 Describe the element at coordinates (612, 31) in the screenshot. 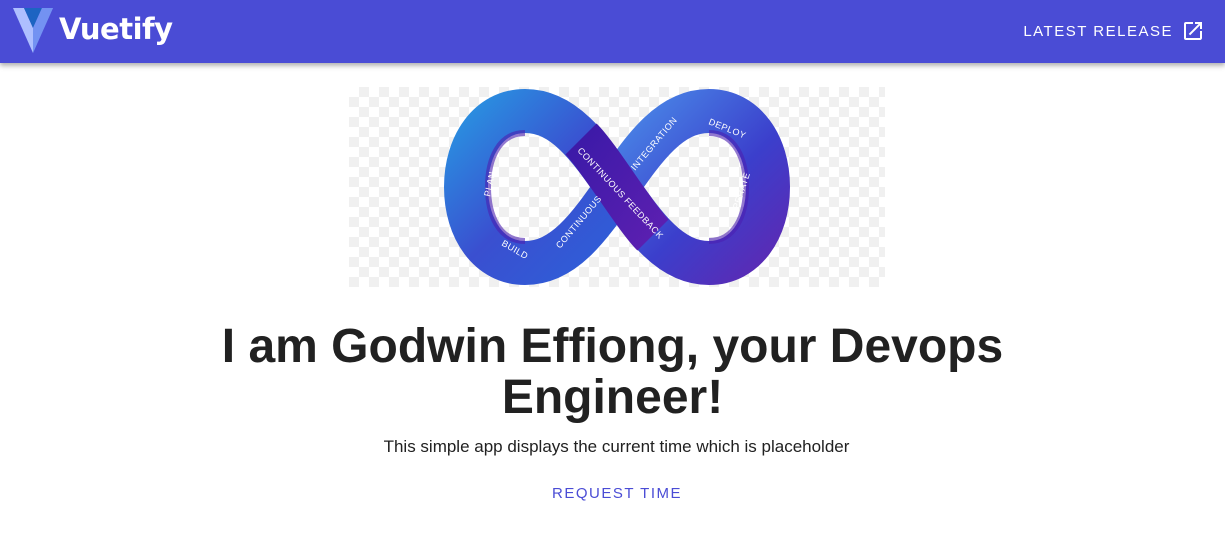

I see `app-bar: Vuetify LATEST RELEASE` at that location.